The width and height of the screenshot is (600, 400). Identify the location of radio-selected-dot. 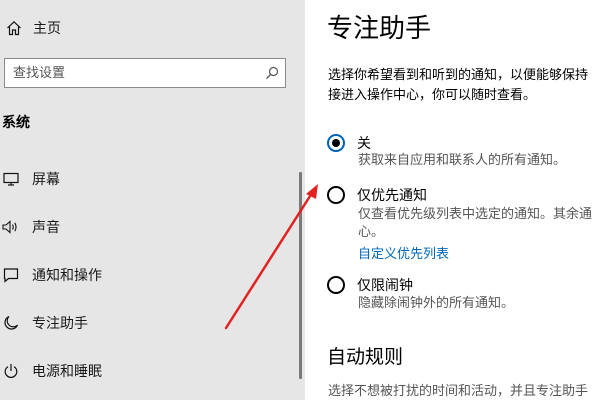
(336, 143).